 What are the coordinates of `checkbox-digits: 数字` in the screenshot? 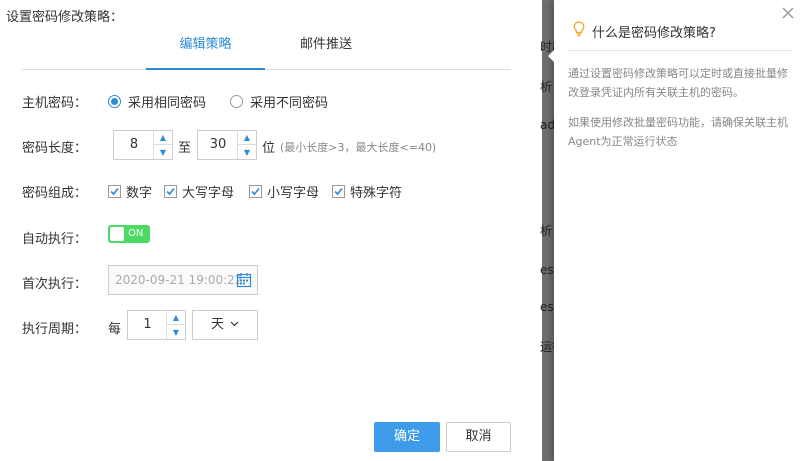 It's located at (130, 191).